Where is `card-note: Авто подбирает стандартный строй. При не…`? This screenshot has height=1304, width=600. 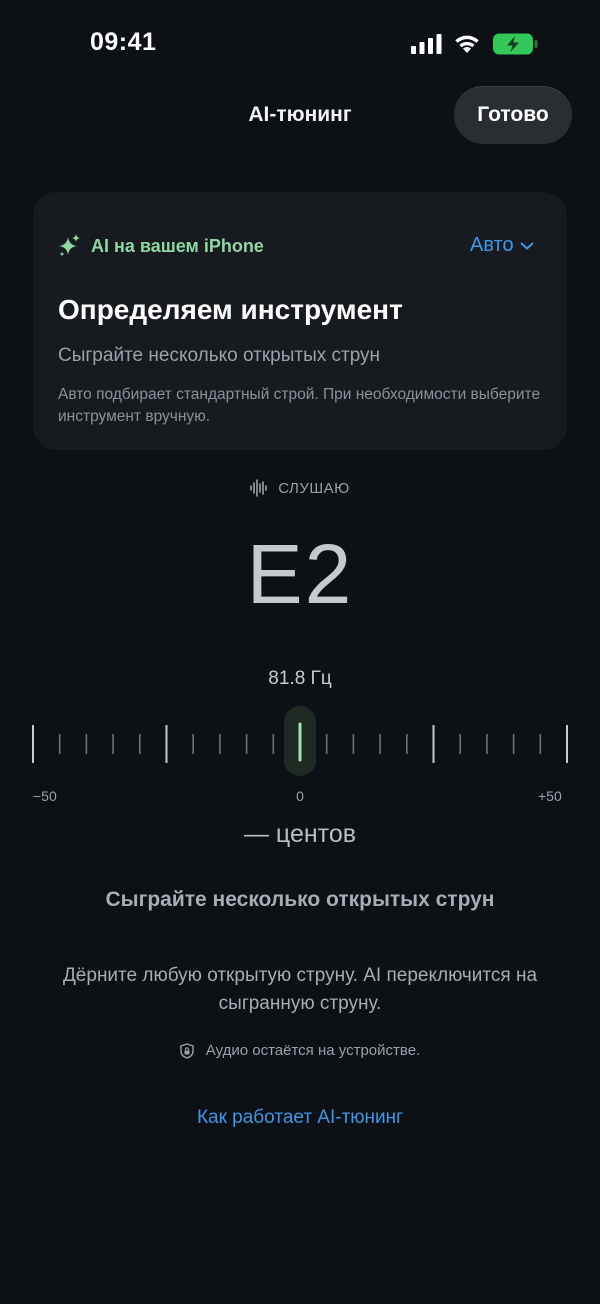 card-note: Авто подбирает стандартный строй. При не… is located at coordinates (299, 405).